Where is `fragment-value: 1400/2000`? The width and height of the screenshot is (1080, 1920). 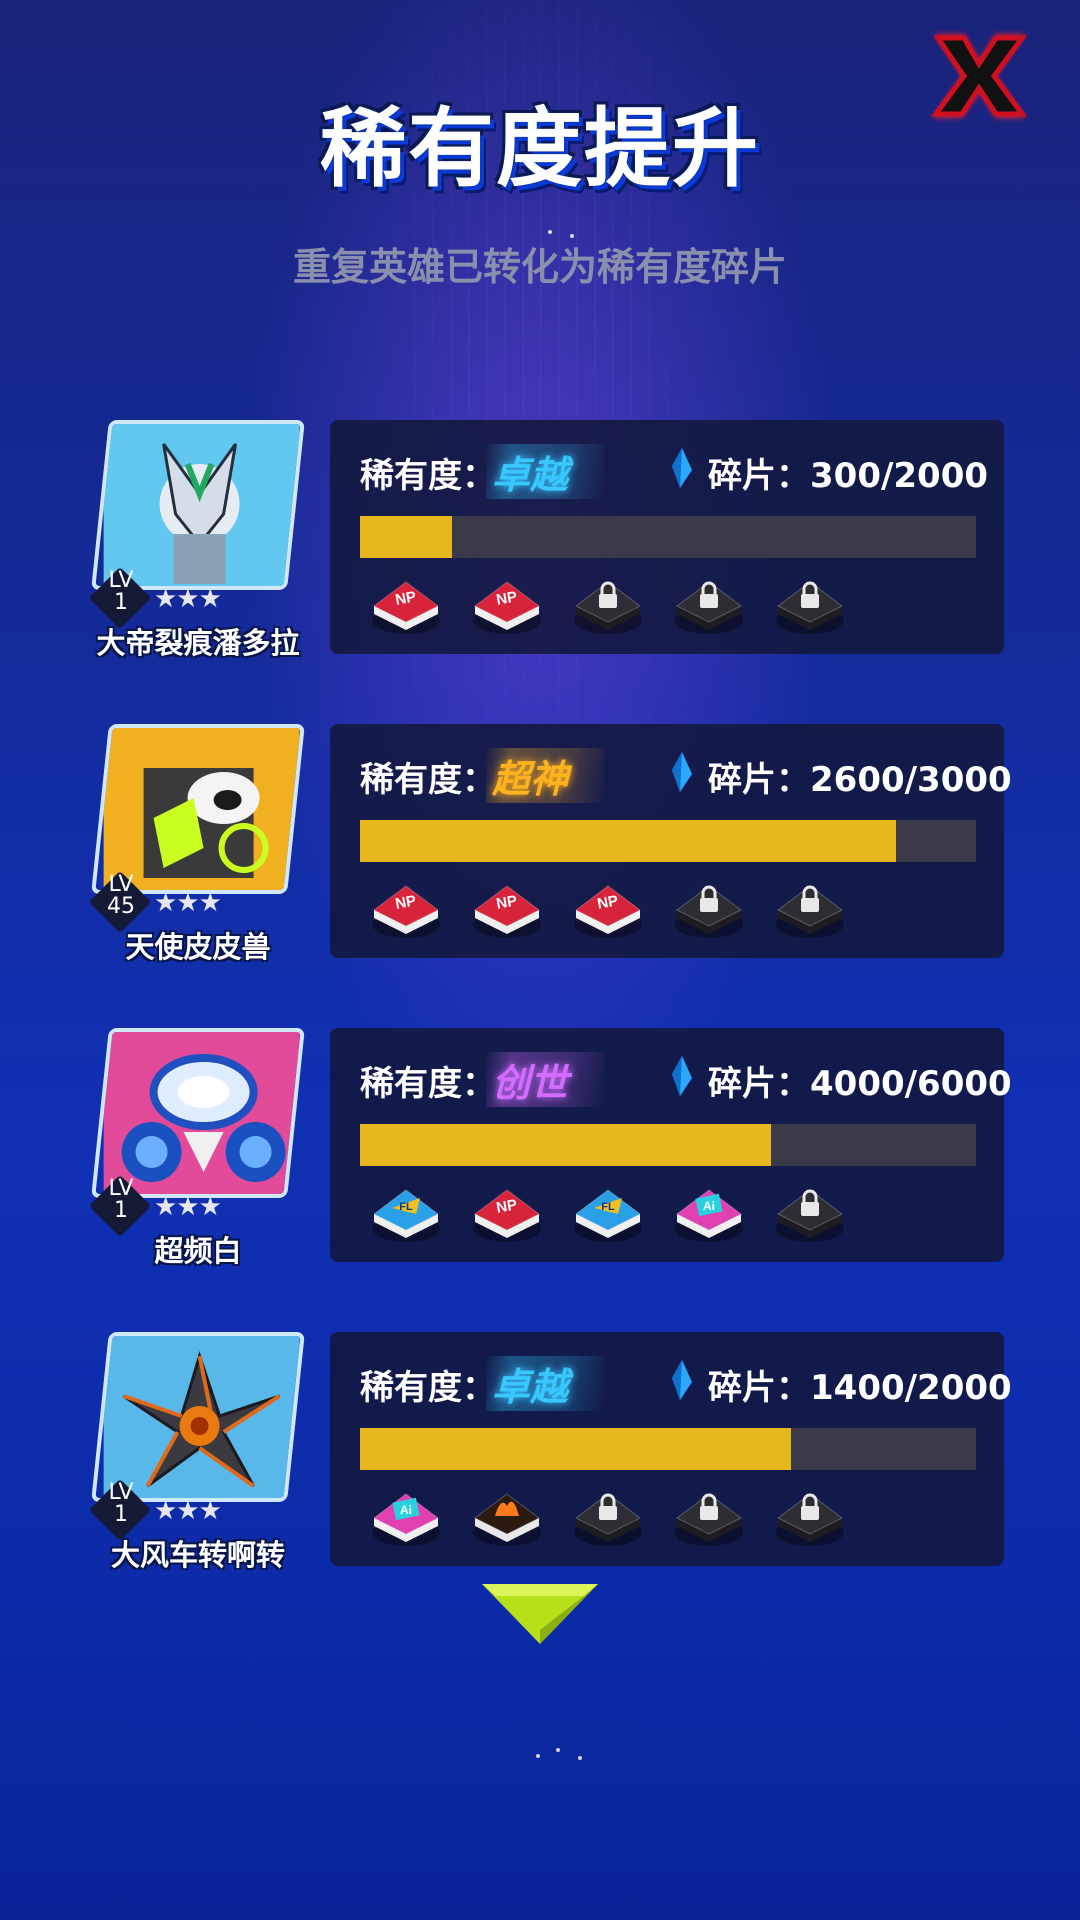 fragment-value: 1400/2000 is located at coordinates (911, 1388).